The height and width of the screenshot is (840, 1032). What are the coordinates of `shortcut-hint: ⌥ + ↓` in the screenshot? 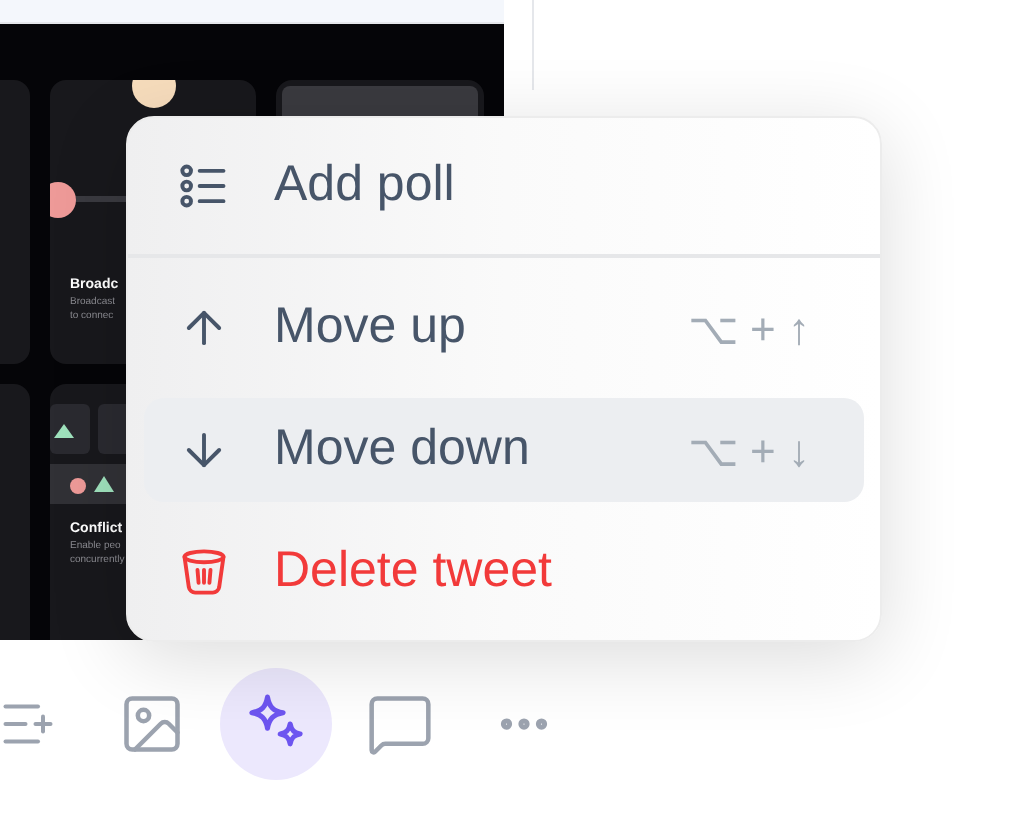 It's located at (748, 451).